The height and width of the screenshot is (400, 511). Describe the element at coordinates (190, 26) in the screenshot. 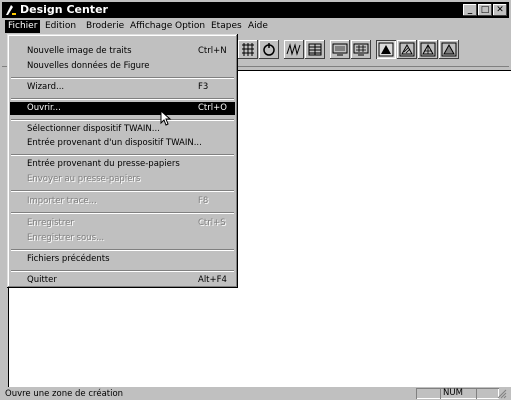

I see `menu-option: Option` at that location.